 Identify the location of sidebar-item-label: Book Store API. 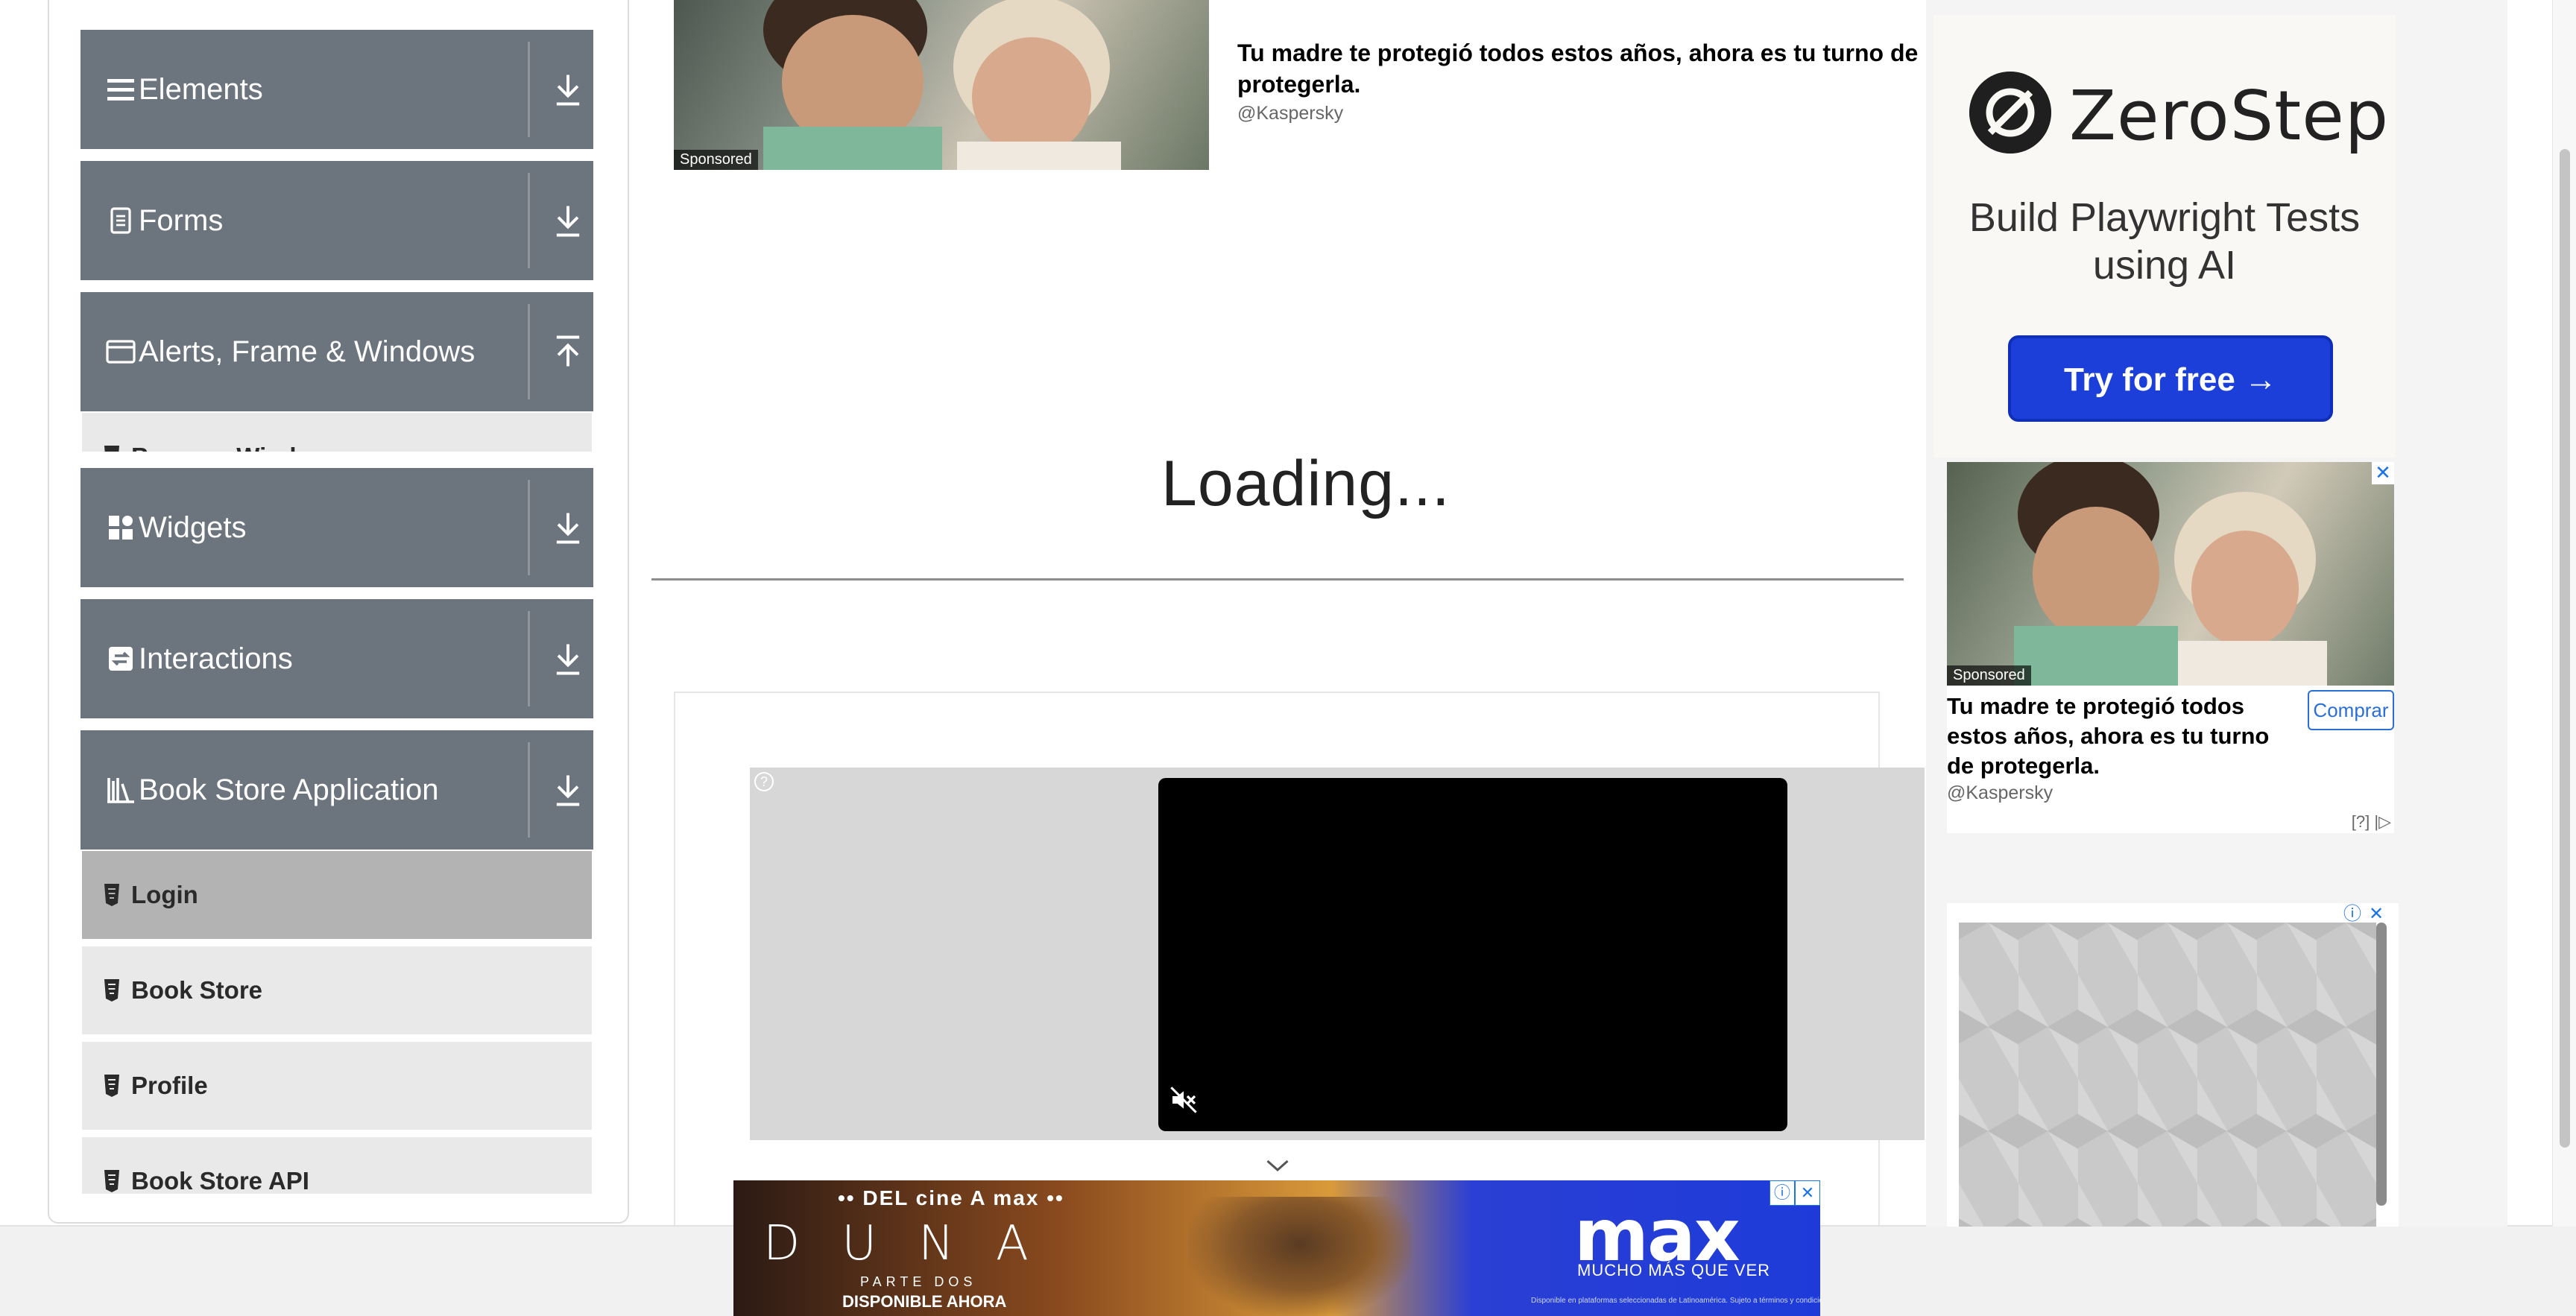
(220, 1181).